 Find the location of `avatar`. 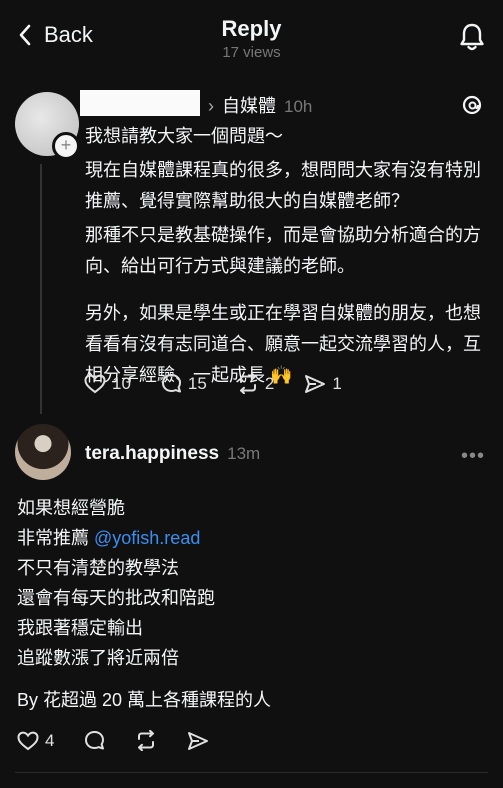

avatar is located at coordinates (43, 452).